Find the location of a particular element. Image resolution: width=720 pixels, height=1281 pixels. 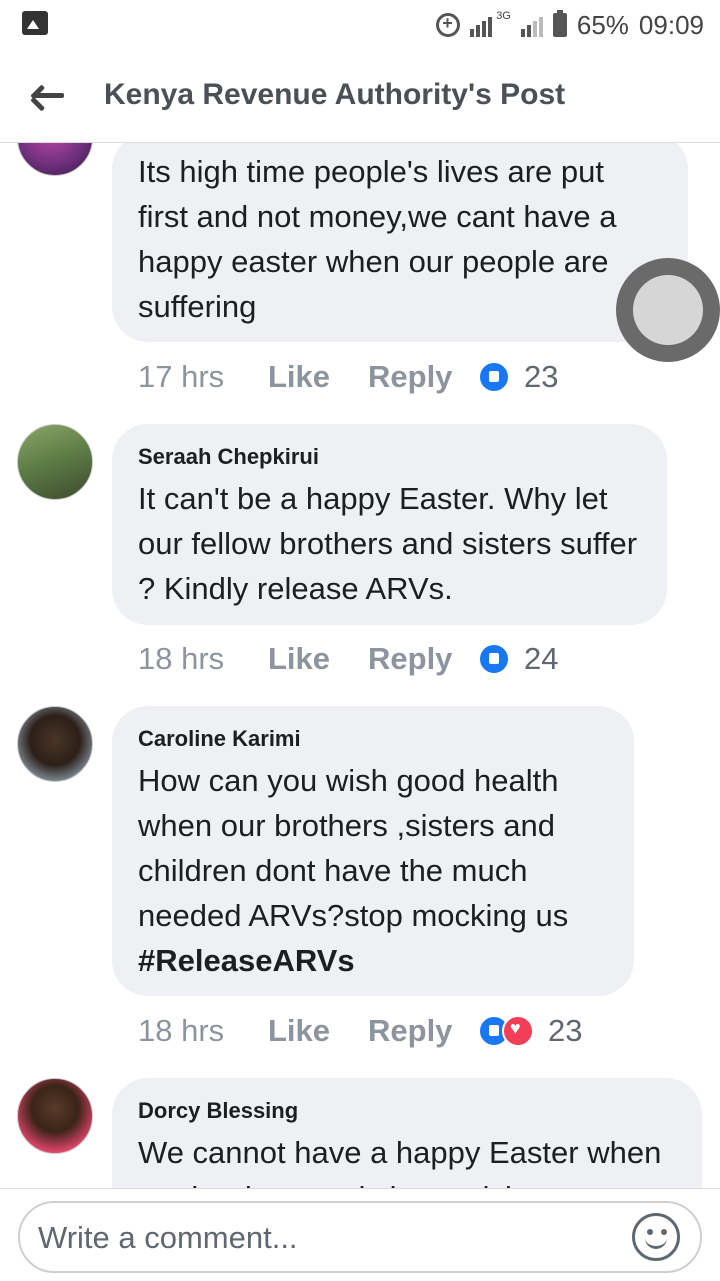

floating-chat-head is located at coordinates (668, 310).